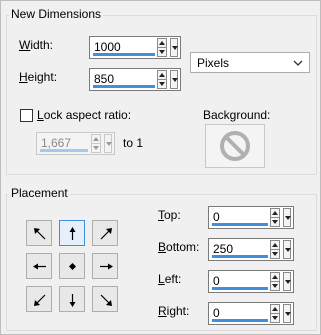  Describe the element at coordinates (216, 217) in the screenshot. I see `top-value: 0` at that location.